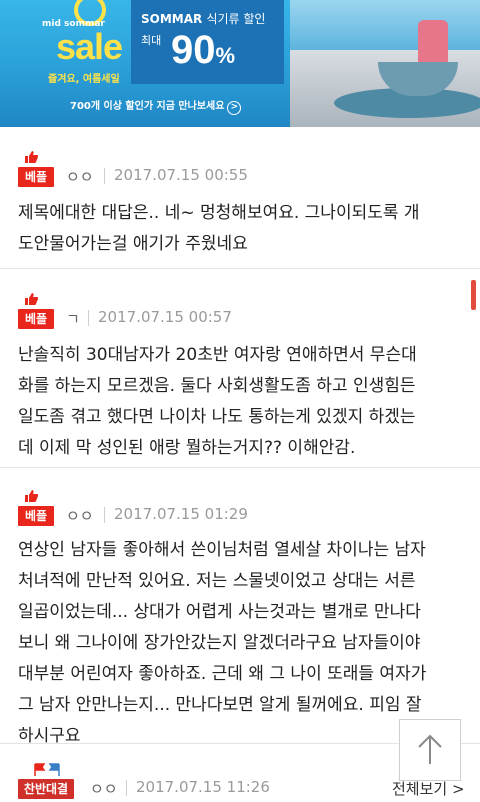 This screenshot has height=802, width=480. Describe the element at coordinates (181, 514) in the screenshot. I see `comment-date: 2017.07.15 01:29` at that location.